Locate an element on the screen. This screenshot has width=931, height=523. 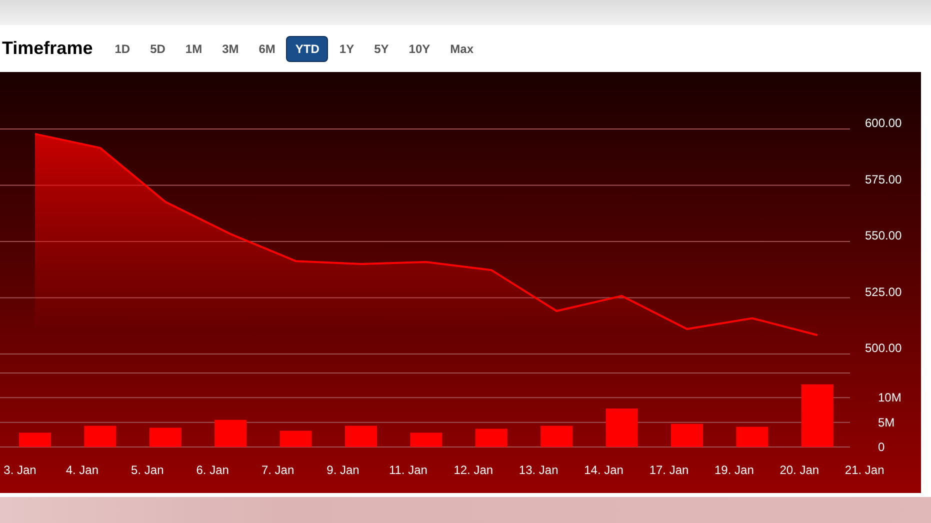
range-tab: 5D is located at coordinates (158, 48).